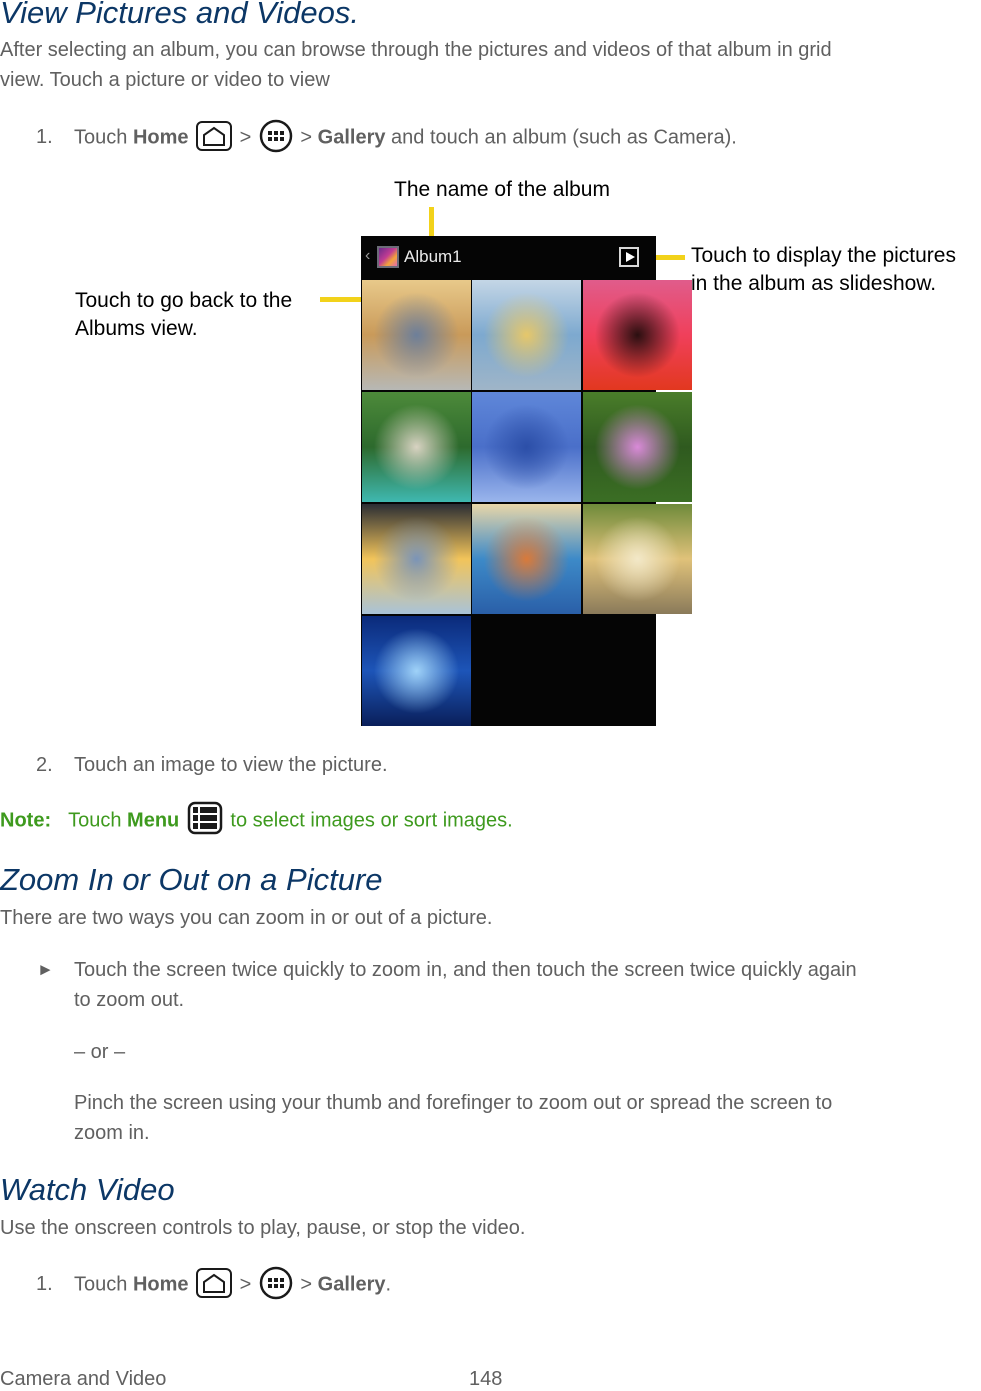 The width and height of the screenshot is (981, 1391). What do you see at coordinates (388, 1284) in the screenshot?
I see `step-suffix: .` at bounding box center [388, 1284].